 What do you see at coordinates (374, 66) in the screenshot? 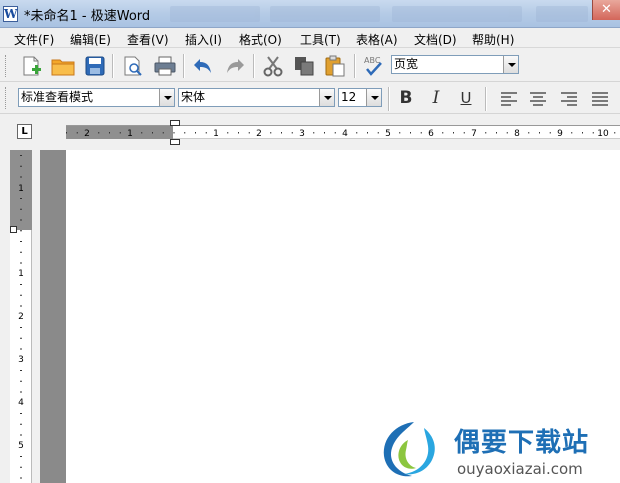
I see `spellcheck-button: ABC` at bounding box center [374, 66].